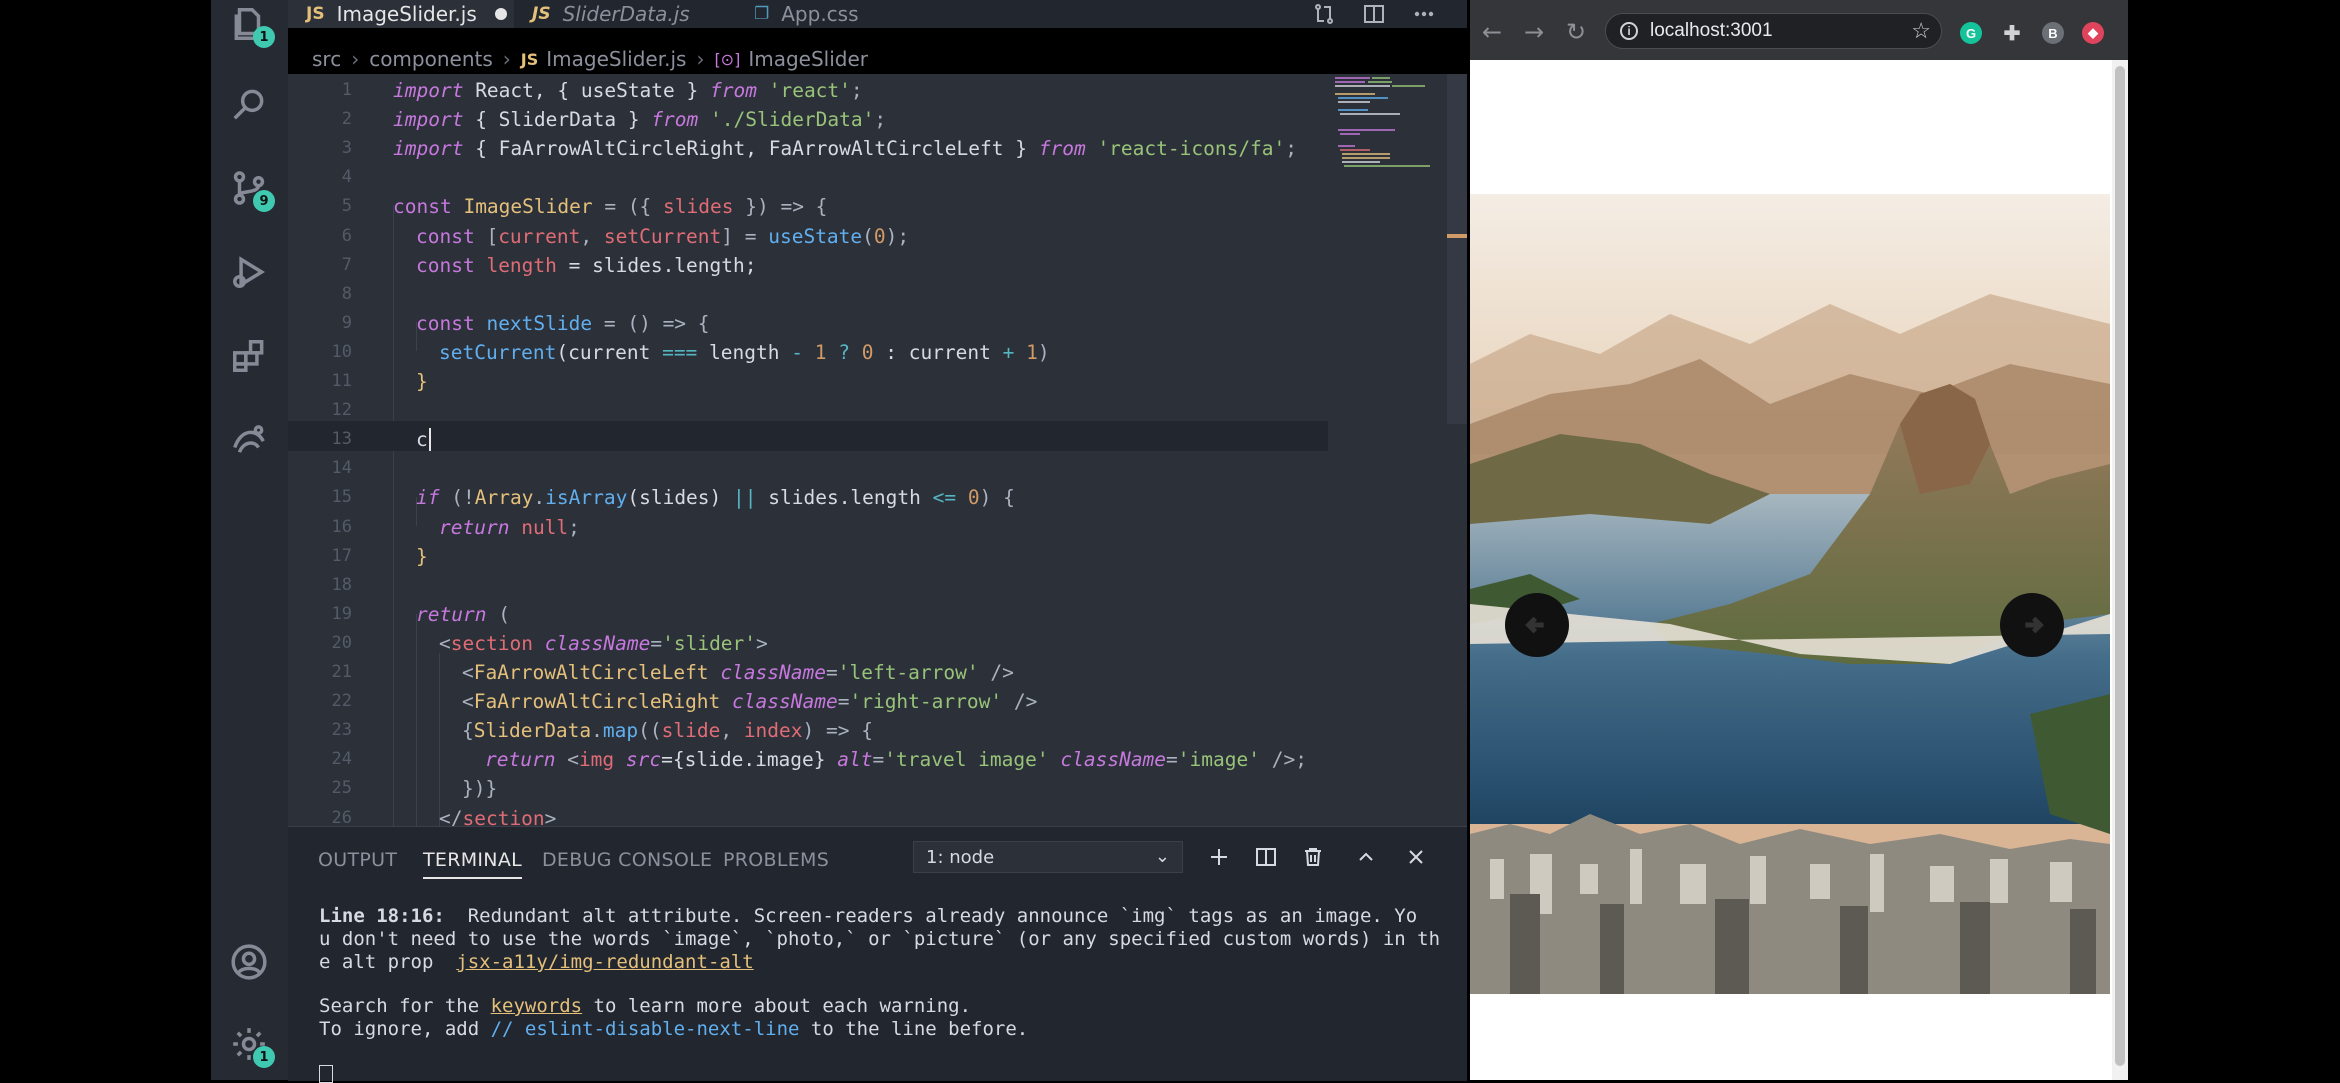 Image resolution: width=2340 pixels, height=1083 pixels. Describe the element at coordinates (1457, 249) in the screenshot. I see `editor-scrollbar` at that location.